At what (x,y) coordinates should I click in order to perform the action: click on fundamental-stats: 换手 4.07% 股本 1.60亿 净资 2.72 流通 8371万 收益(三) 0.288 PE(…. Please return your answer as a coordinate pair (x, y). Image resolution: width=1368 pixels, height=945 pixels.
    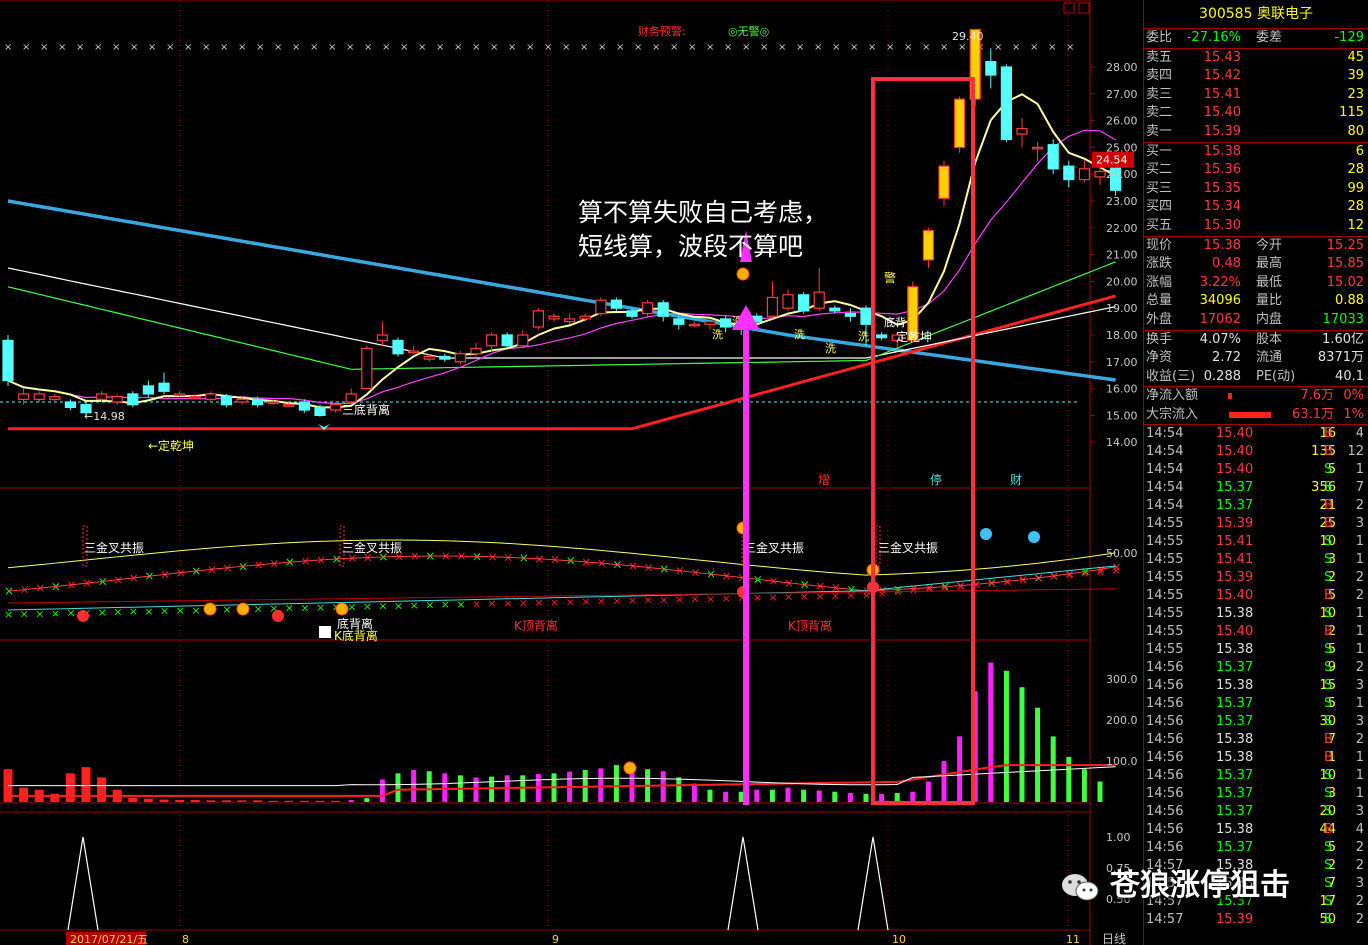
    Looking at the image, I should click on (1256, 359).